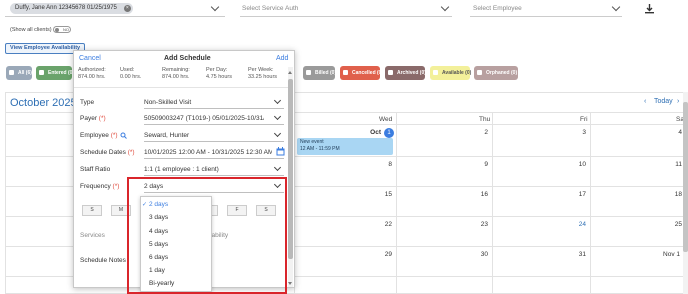 This screenshot has height=294, width=688. What do you see at coordinates (123, 135) in the screenshot?
I see `search-icon` at bounding box center [123, 135].